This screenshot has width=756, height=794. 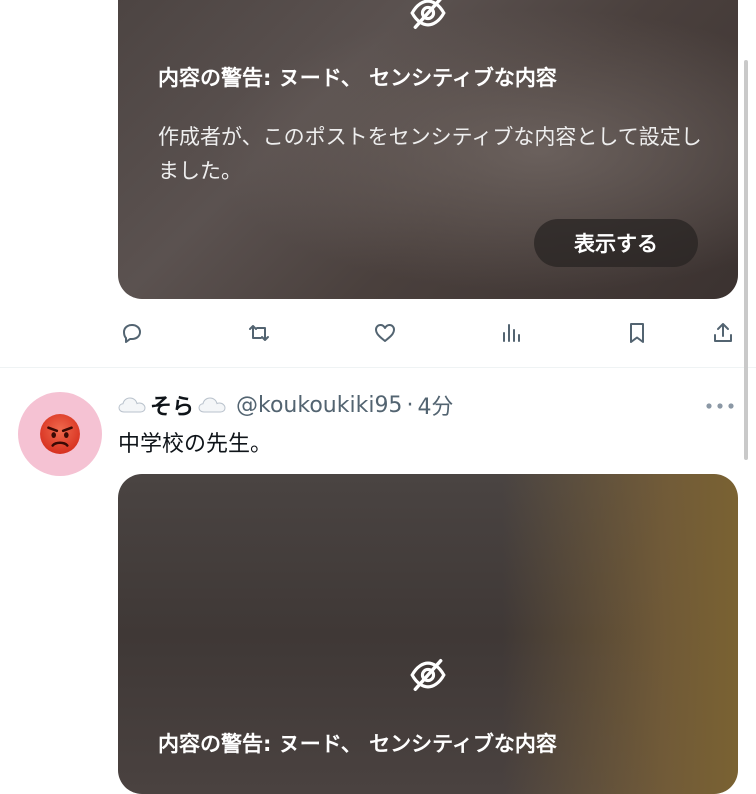 I want to click on heart-icon, so click(x=385, y=333).